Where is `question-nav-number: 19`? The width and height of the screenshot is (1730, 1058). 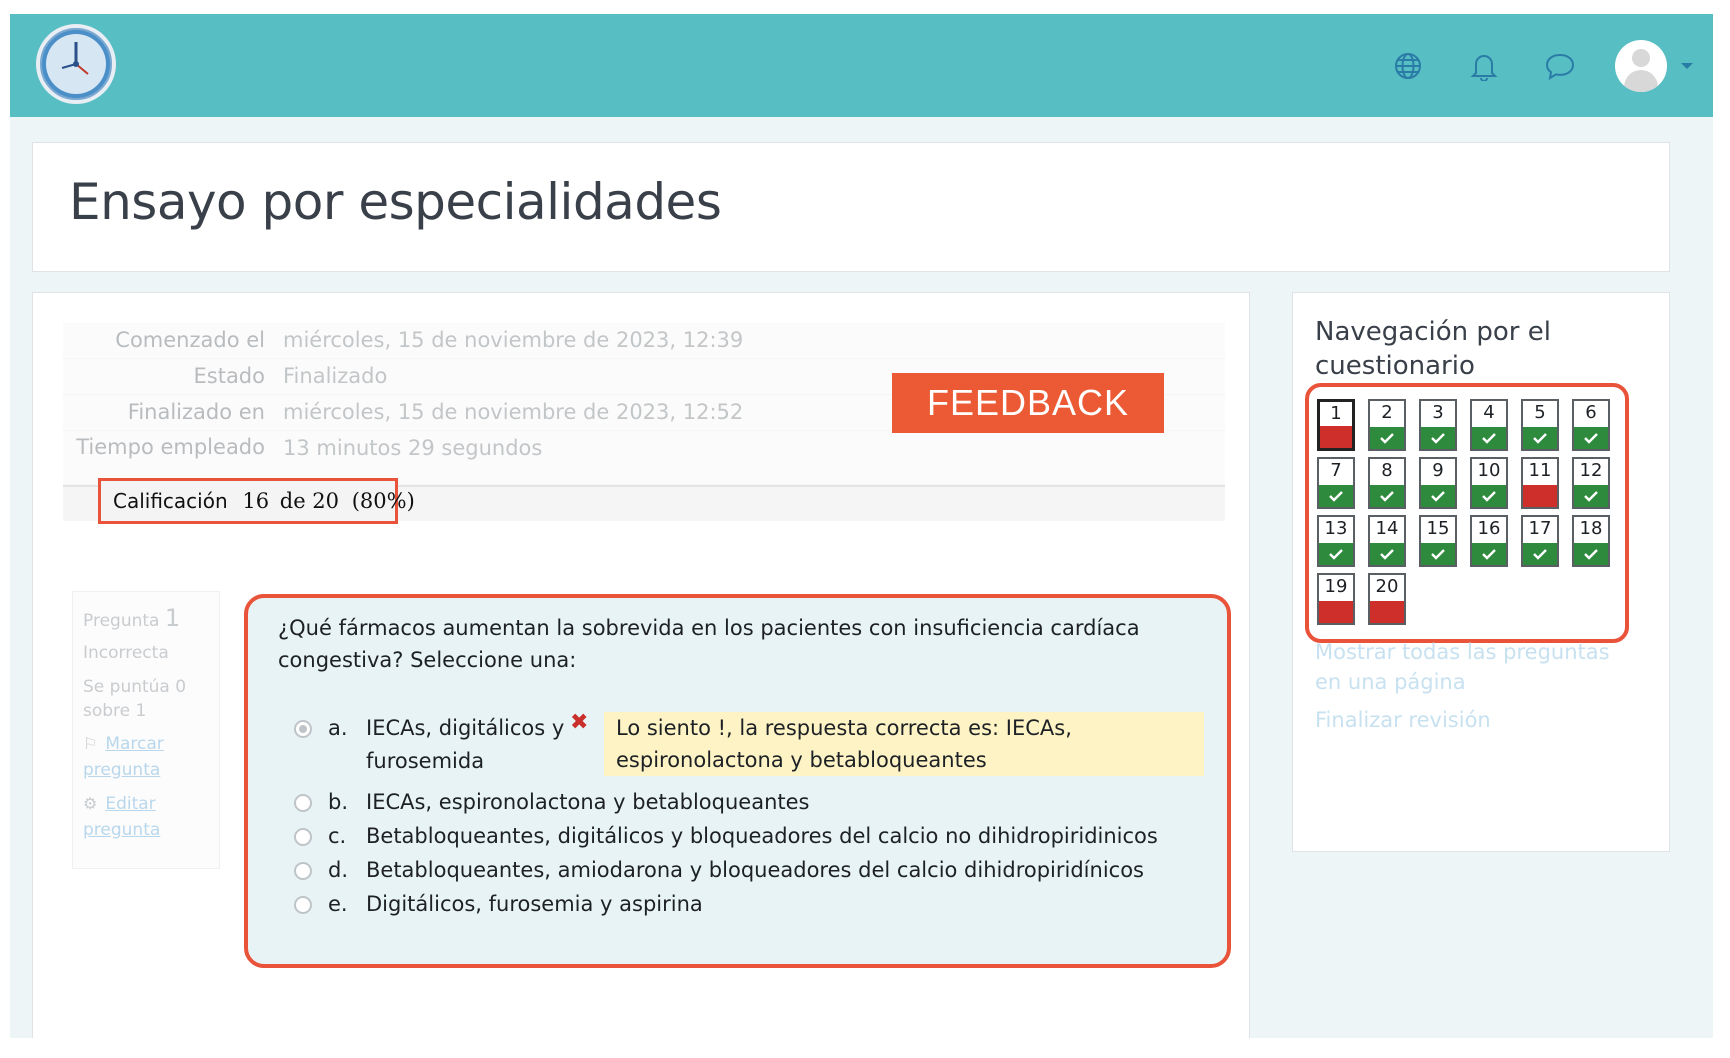
question-nav-number: 19 is located at coordinates (1336, 586).